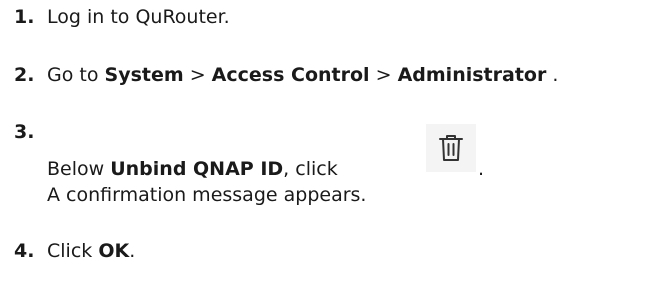 This screenshot has height=286, width=650. I want to click on step-text-prefix: Below, so click(79, 169).